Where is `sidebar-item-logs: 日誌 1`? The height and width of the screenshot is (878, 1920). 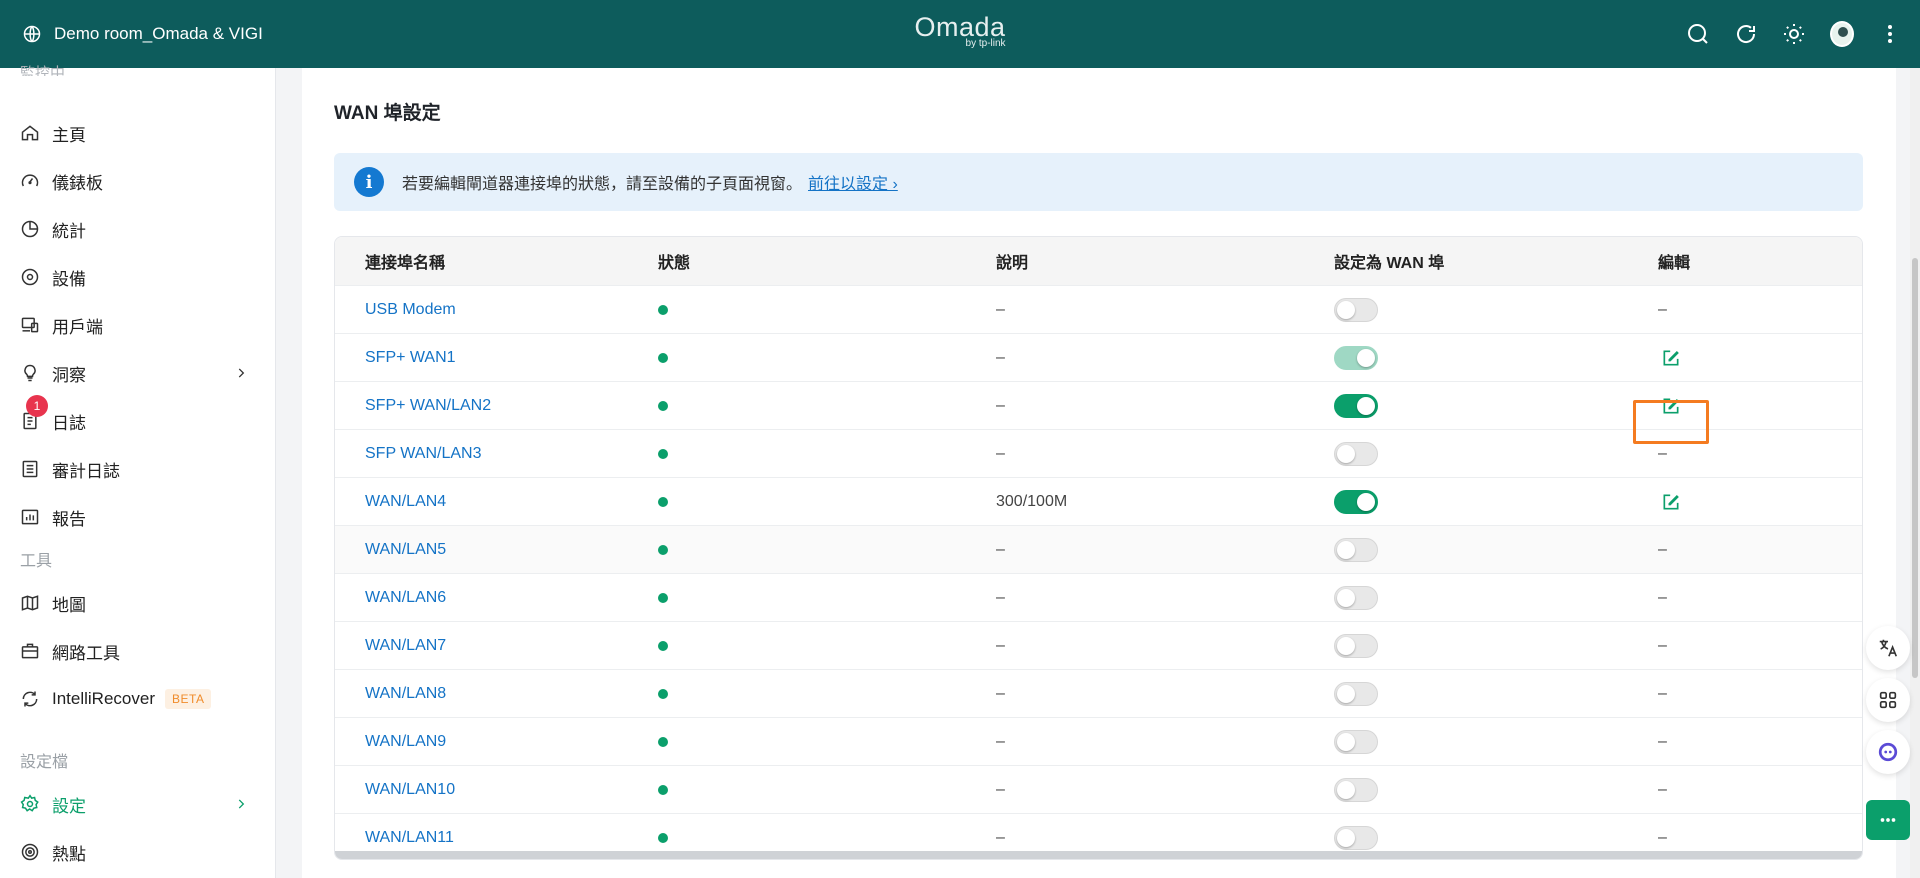
sidebar-item-logs: 日誌 1 is located at coordinates (138, 418).